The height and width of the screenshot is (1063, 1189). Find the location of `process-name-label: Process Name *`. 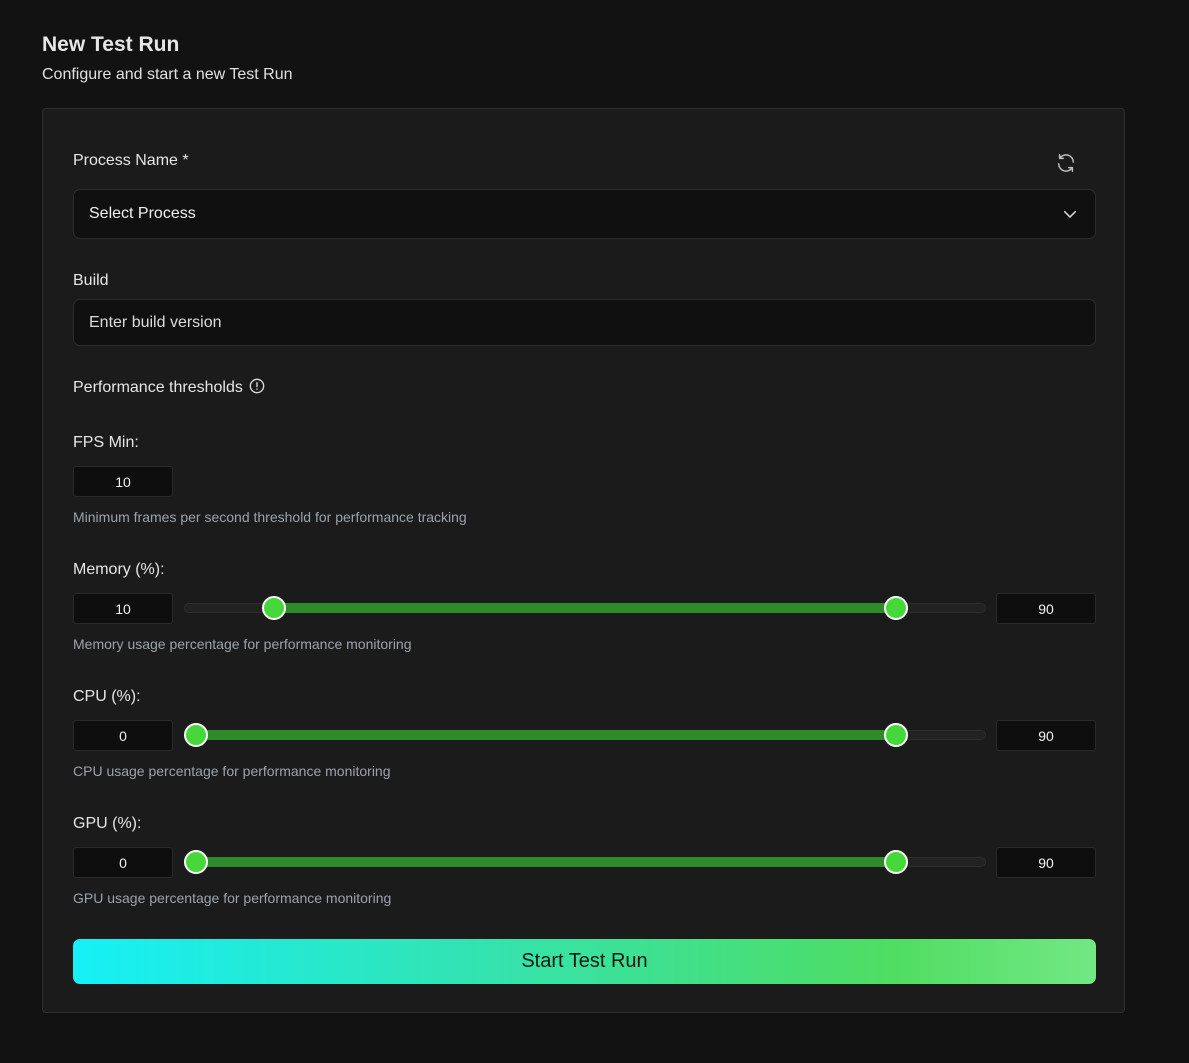

process-name-label: Process Name * is located at coordinates (131, 160).